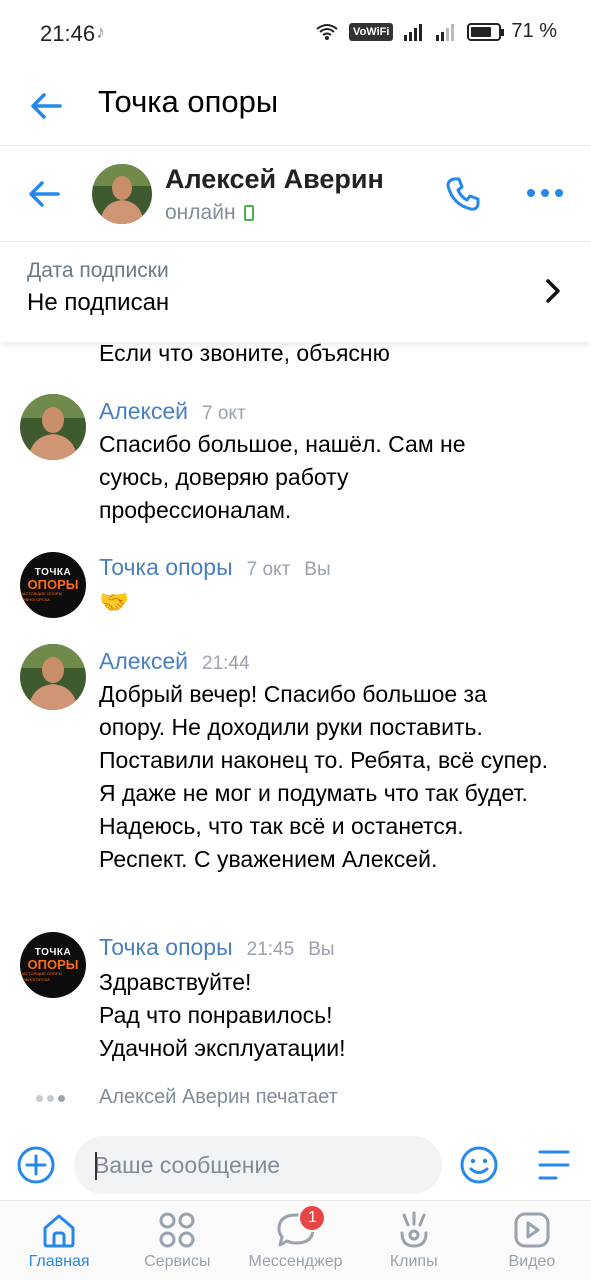 This screenshot has height=1280, width=591. Describe the element at coordinates (554, 1165) in the screenshot. I see `menu-lines-icon` at that location.